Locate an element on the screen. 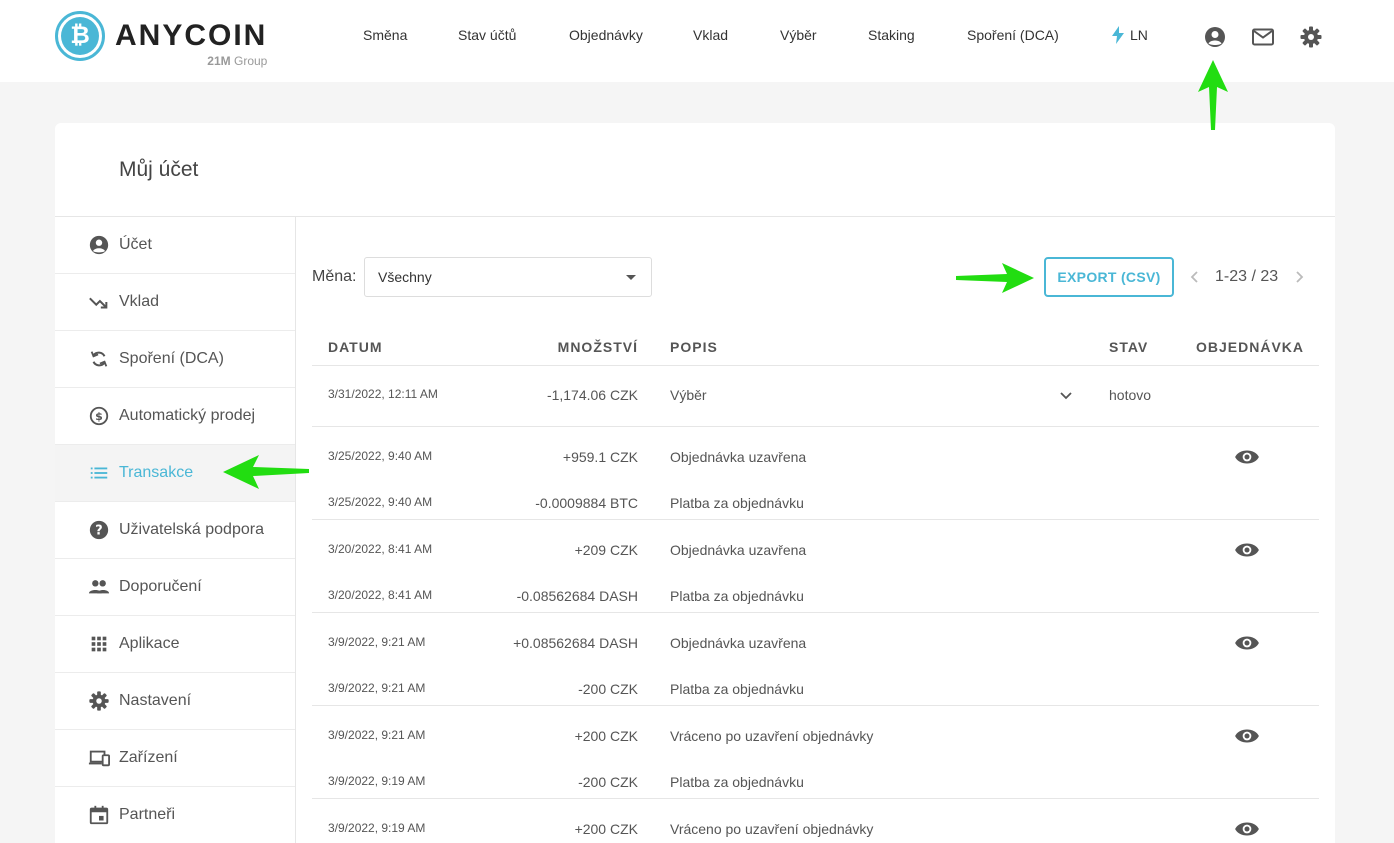 The height and width of the screenshot is (843, 1394). pagination-range: 1-23 / 23 is located at coordinates (1247, 276).